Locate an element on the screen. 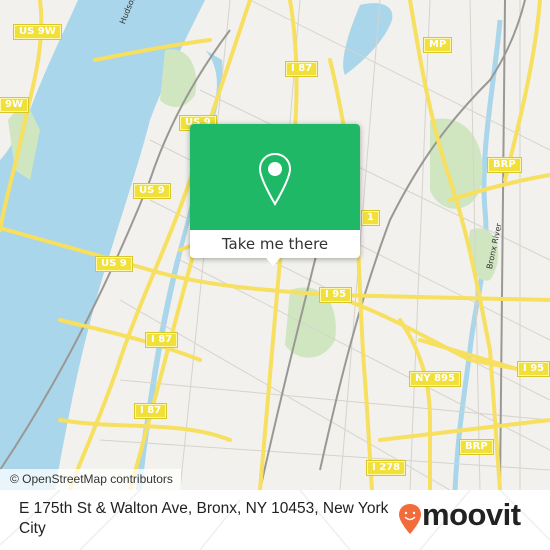 The height and width of the screenshot is (550, 550). moovit-wordmark: moovit is located at coordinates (471, 514).